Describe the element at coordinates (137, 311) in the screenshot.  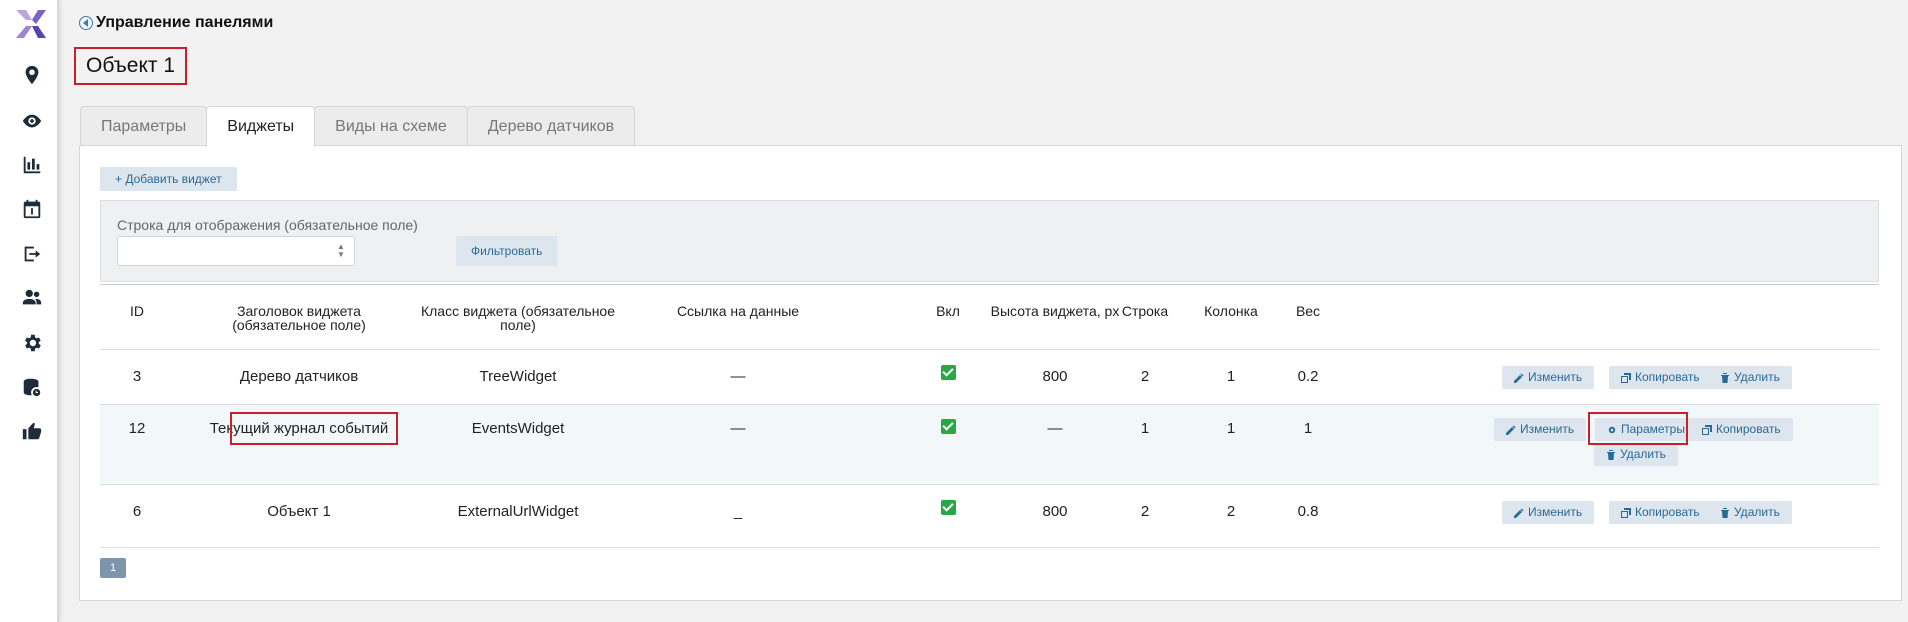
I see `col-id: ID` at that location.